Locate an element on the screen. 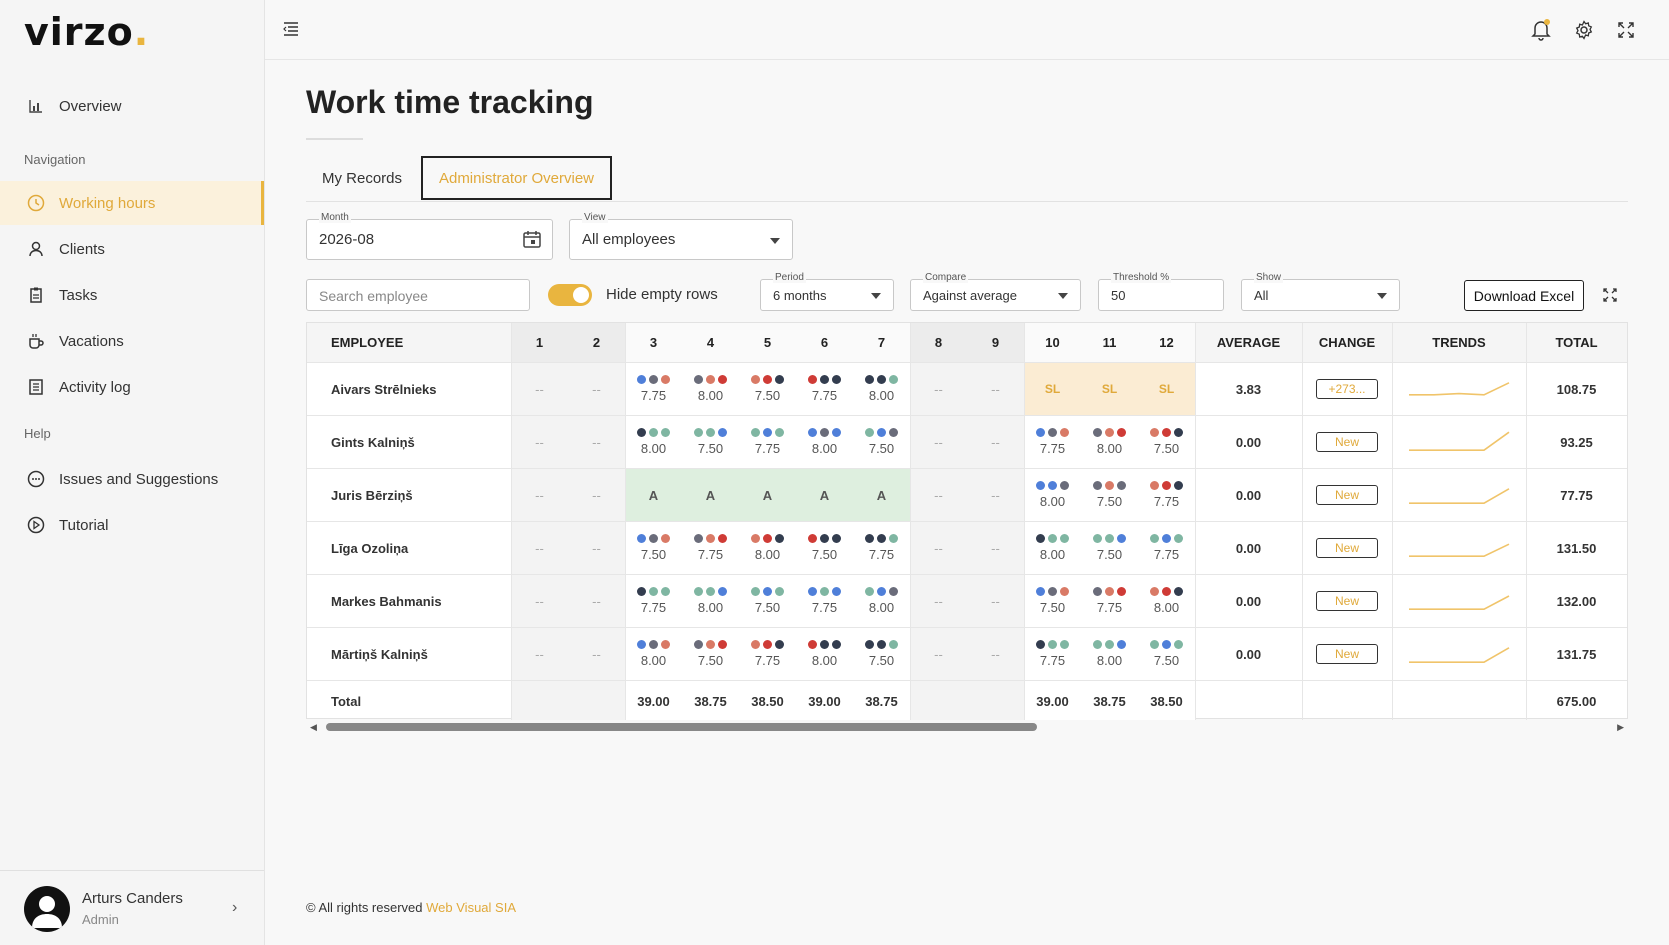 The width and height of the screenshot is (1669, 945). sidebar-item-tasks: Tasks is located at coordinates (132, 295).